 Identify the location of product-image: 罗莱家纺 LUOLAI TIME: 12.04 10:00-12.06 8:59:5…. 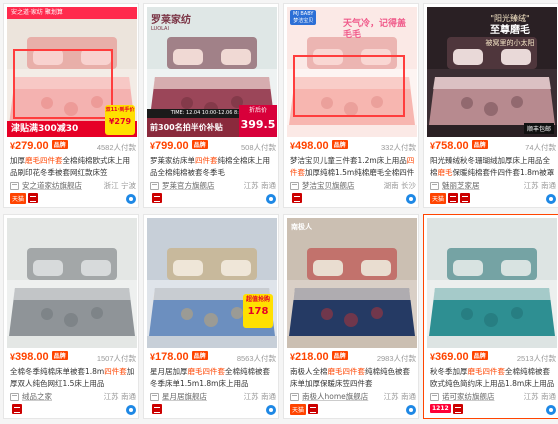
(212, 72).